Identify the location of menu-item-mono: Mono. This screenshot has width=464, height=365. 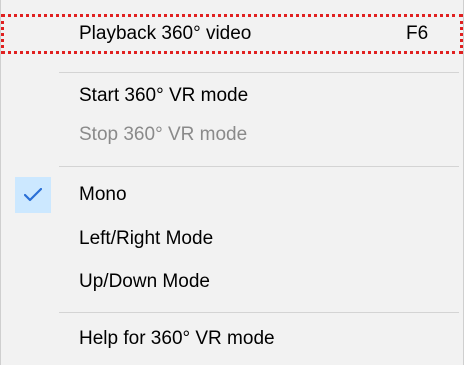
(232, 195).